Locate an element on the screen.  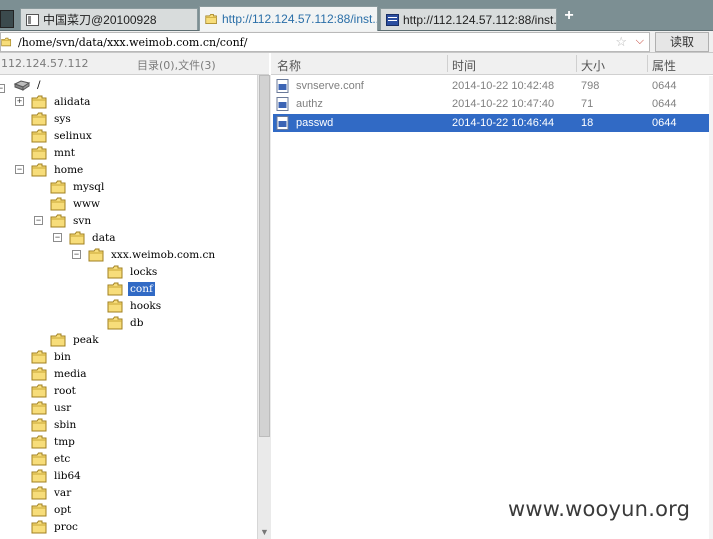
tree-node-hooks: hooks is located at coordinates (135, 305).